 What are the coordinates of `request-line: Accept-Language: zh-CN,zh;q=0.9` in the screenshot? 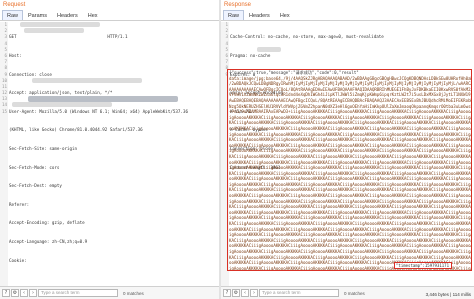 It's located at (48, 241).